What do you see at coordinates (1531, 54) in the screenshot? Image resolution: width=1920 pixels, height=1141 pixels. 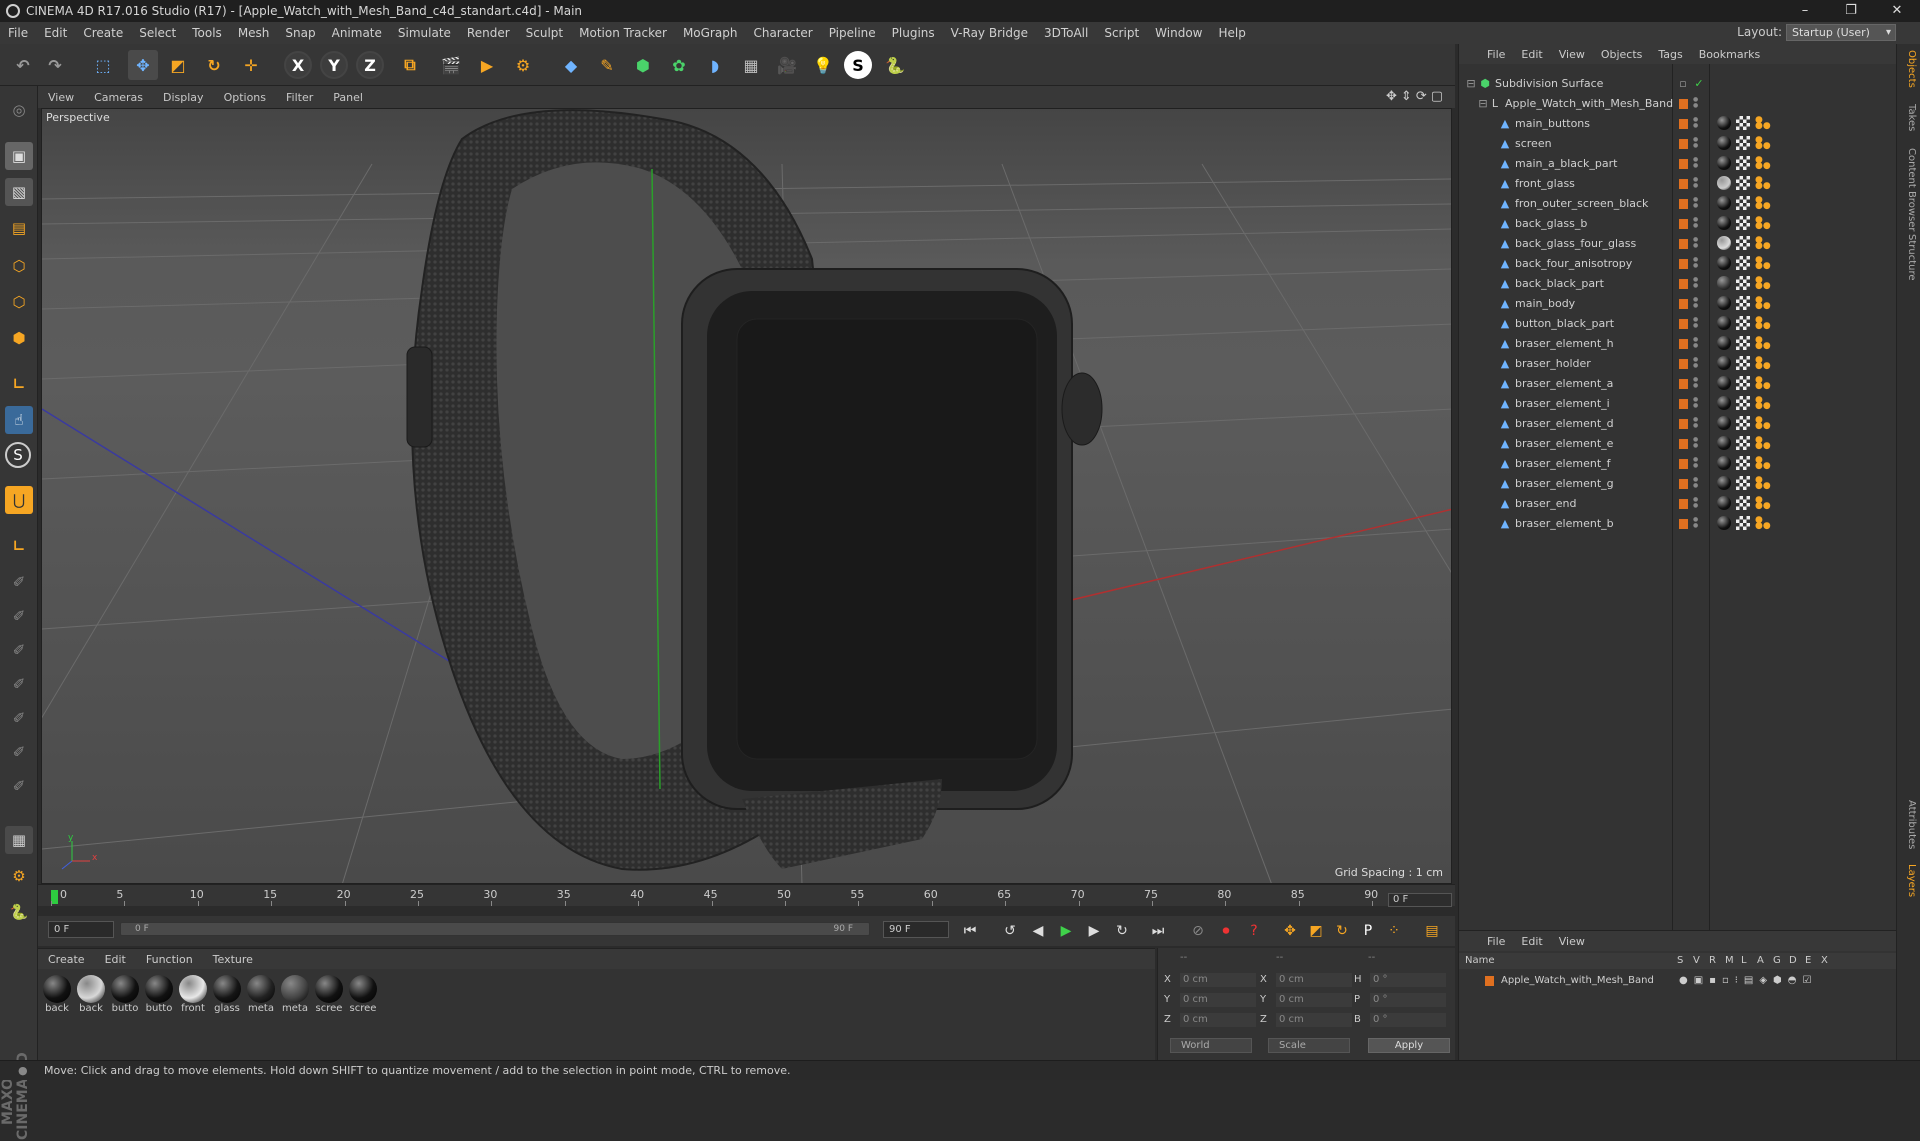 I see `object-menu-edit: Edit` at bounding box center [1531, 54].